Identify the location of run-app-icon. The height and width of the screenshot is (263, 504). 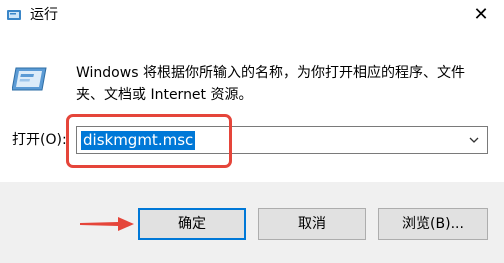
(14, 15).